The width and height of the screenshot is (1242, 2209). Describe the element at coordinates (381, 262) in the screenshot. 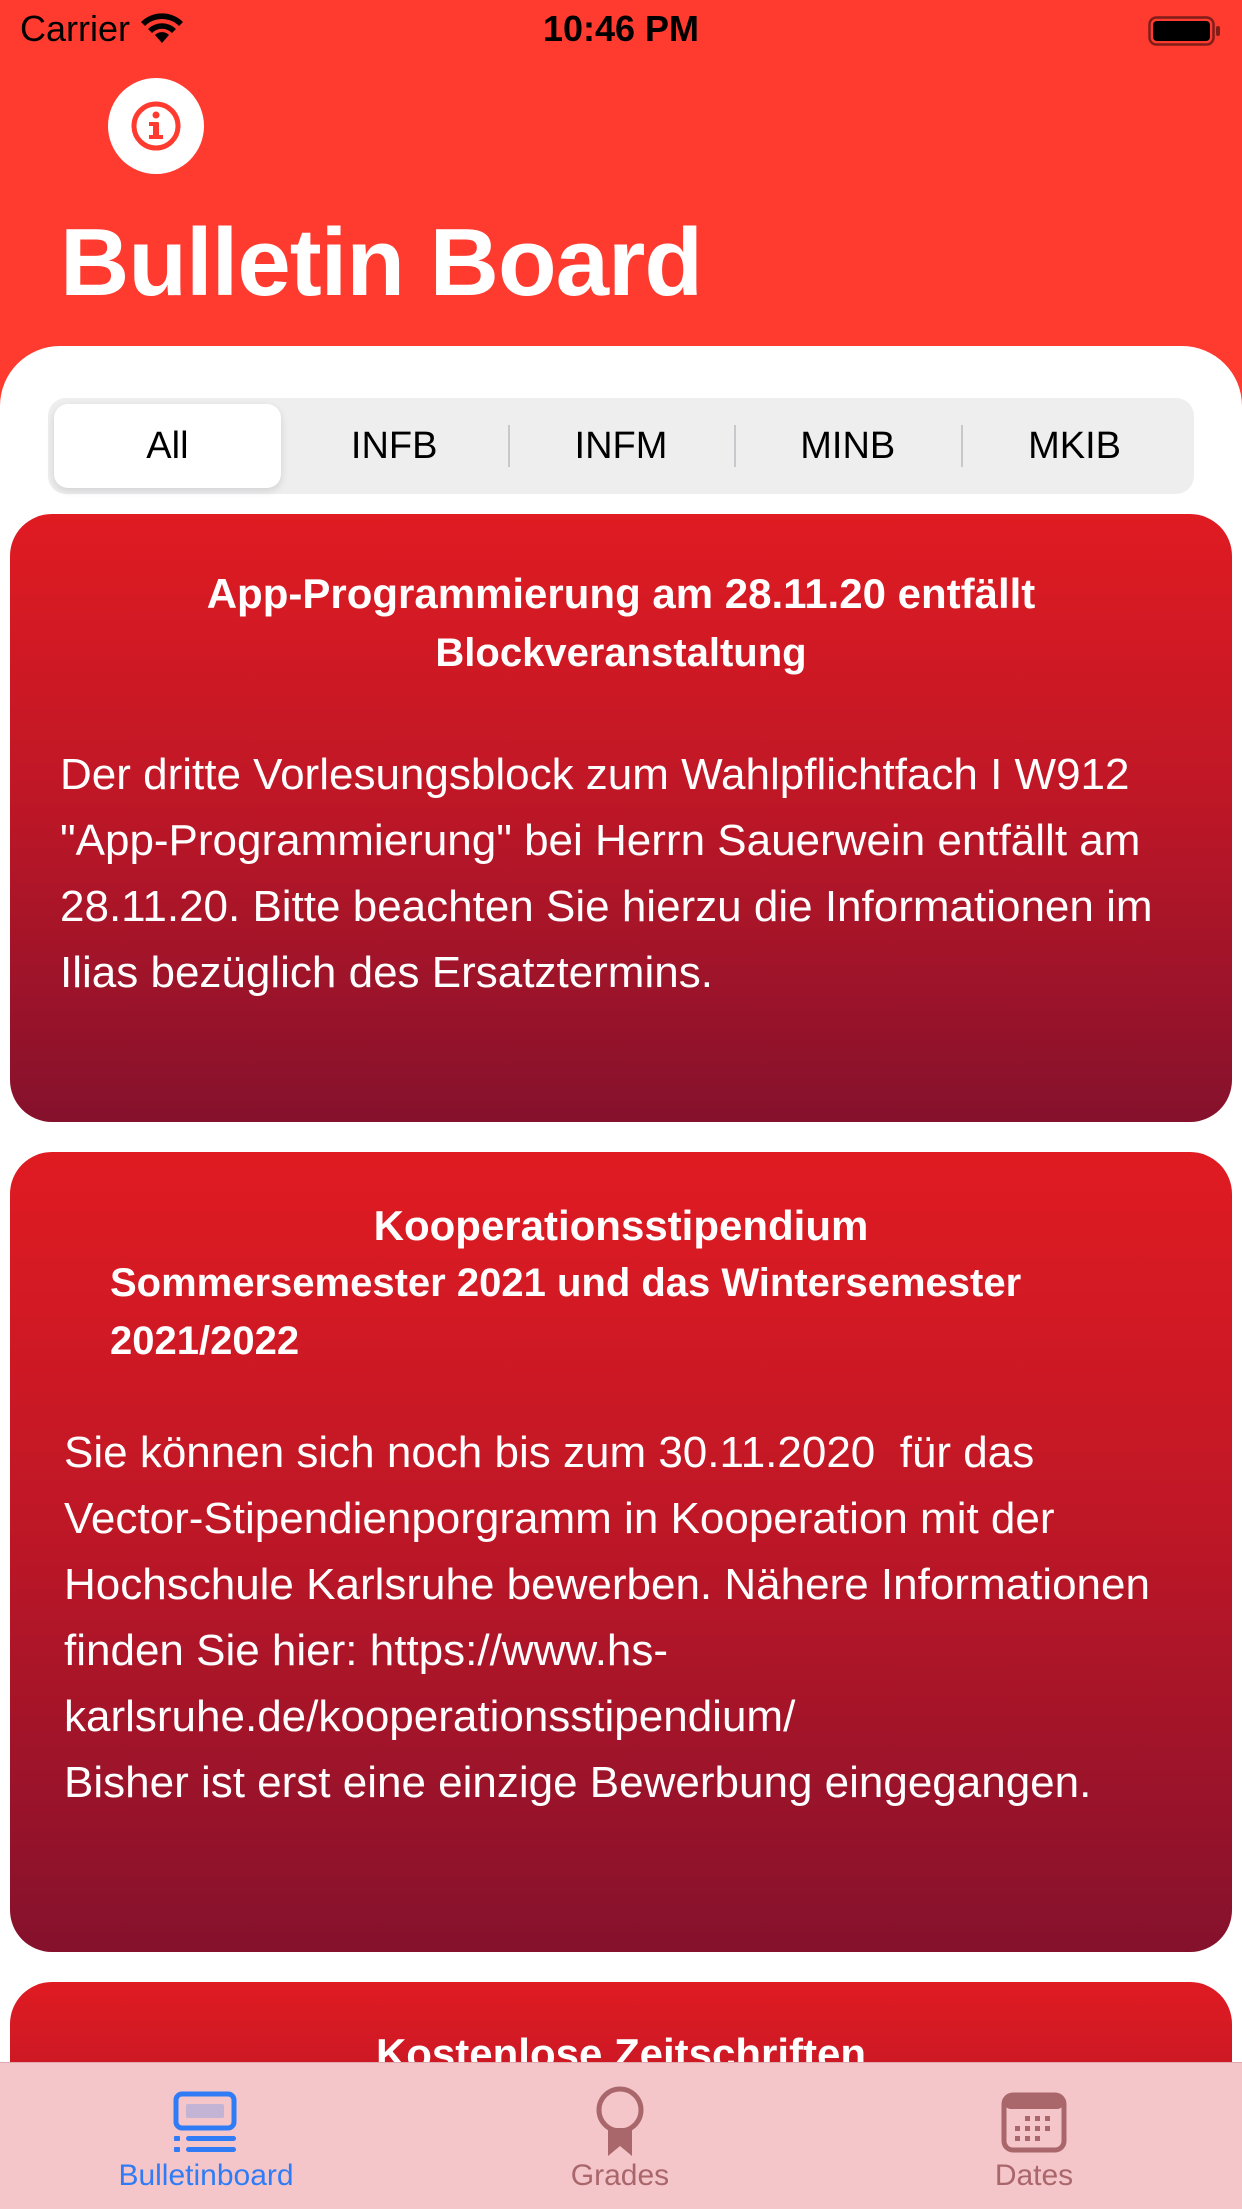

I see `page-title: Bulletin Board` at that location.